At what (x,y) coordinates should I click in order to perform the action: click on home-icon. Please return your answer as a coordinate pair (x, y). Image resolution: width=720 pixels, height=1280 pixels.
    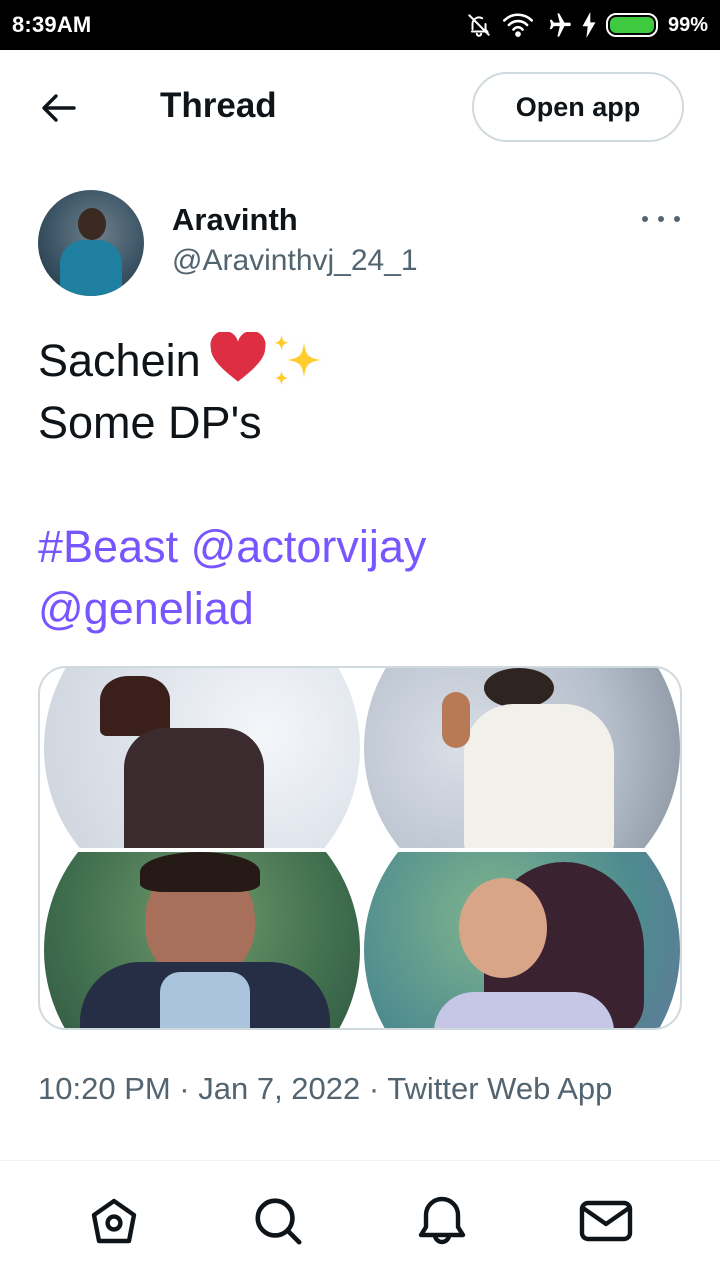
    Looking at the image, I should click on (114, 1221).